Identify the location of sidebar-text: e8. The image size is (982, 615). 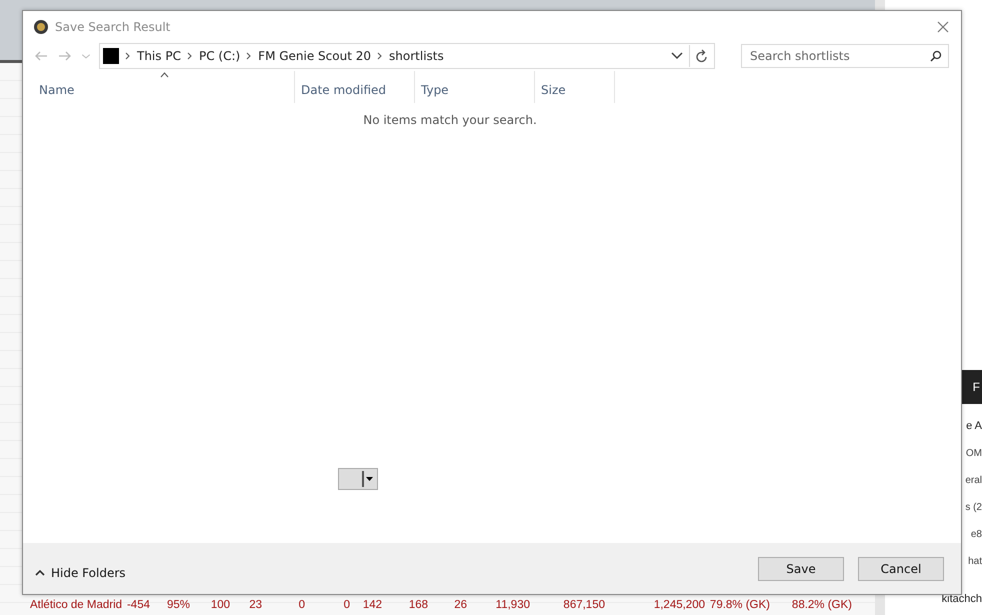
(976, 534).